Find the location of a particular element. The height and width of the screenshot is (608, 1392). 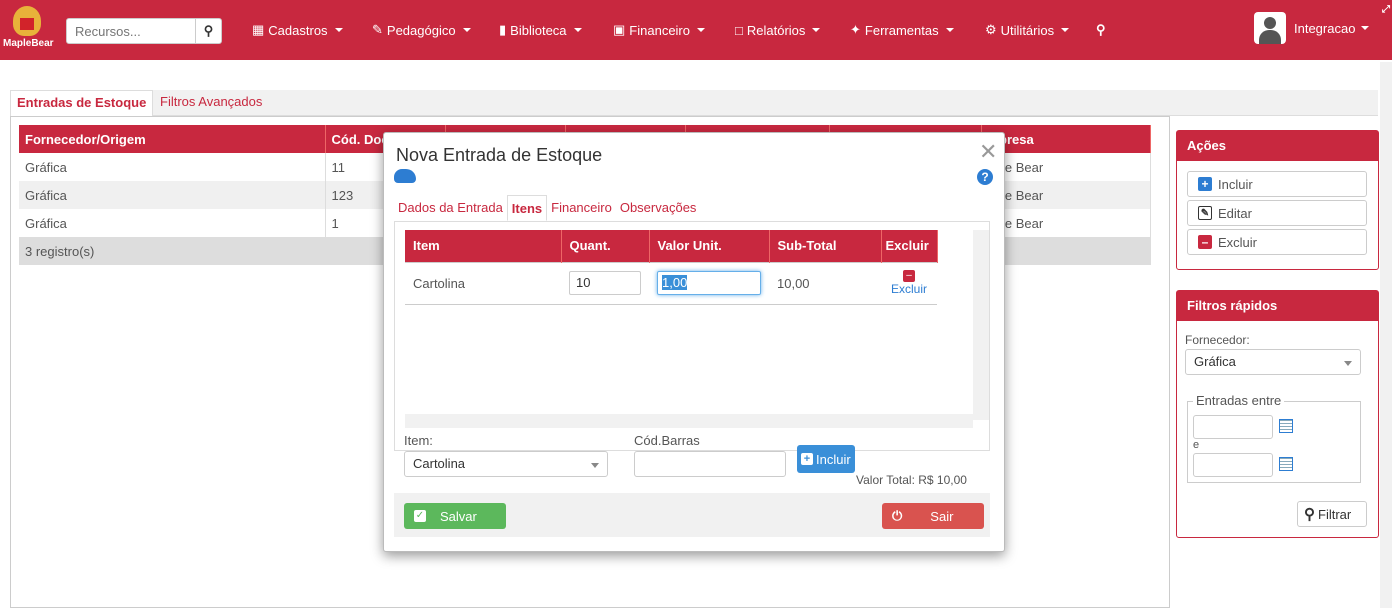

entradas-label: Entradas entre is located at coordinates (1239, 400).